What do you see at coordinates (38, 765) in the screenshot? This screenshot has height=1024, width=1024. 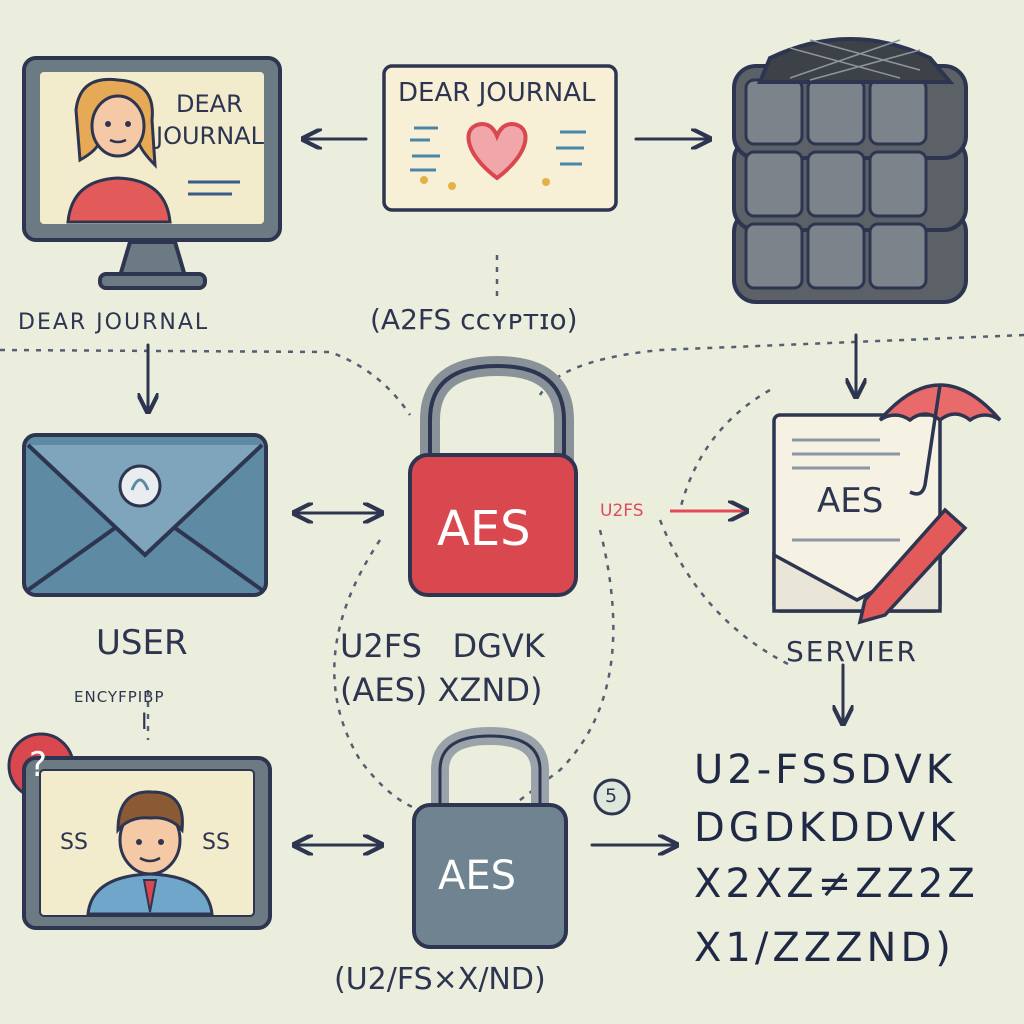 I see `question-mark: ?` at bounding box center [38, 765].